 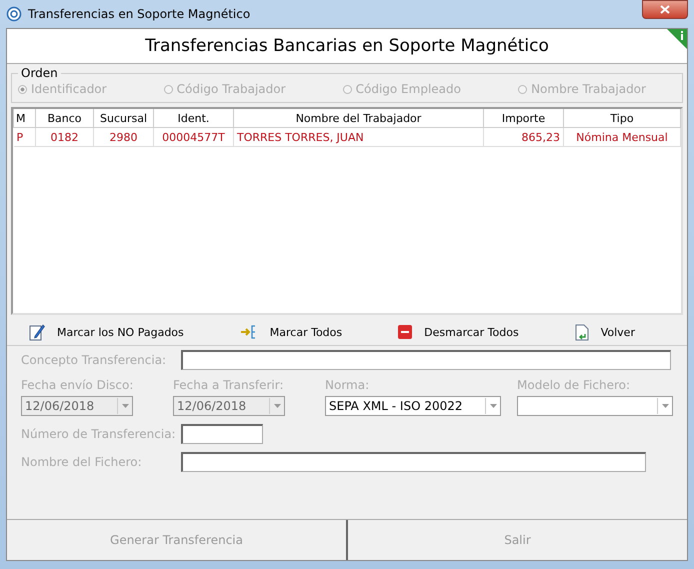 I want to click on field-label: Fecha envío Disco:, so click(x=77, y=385).